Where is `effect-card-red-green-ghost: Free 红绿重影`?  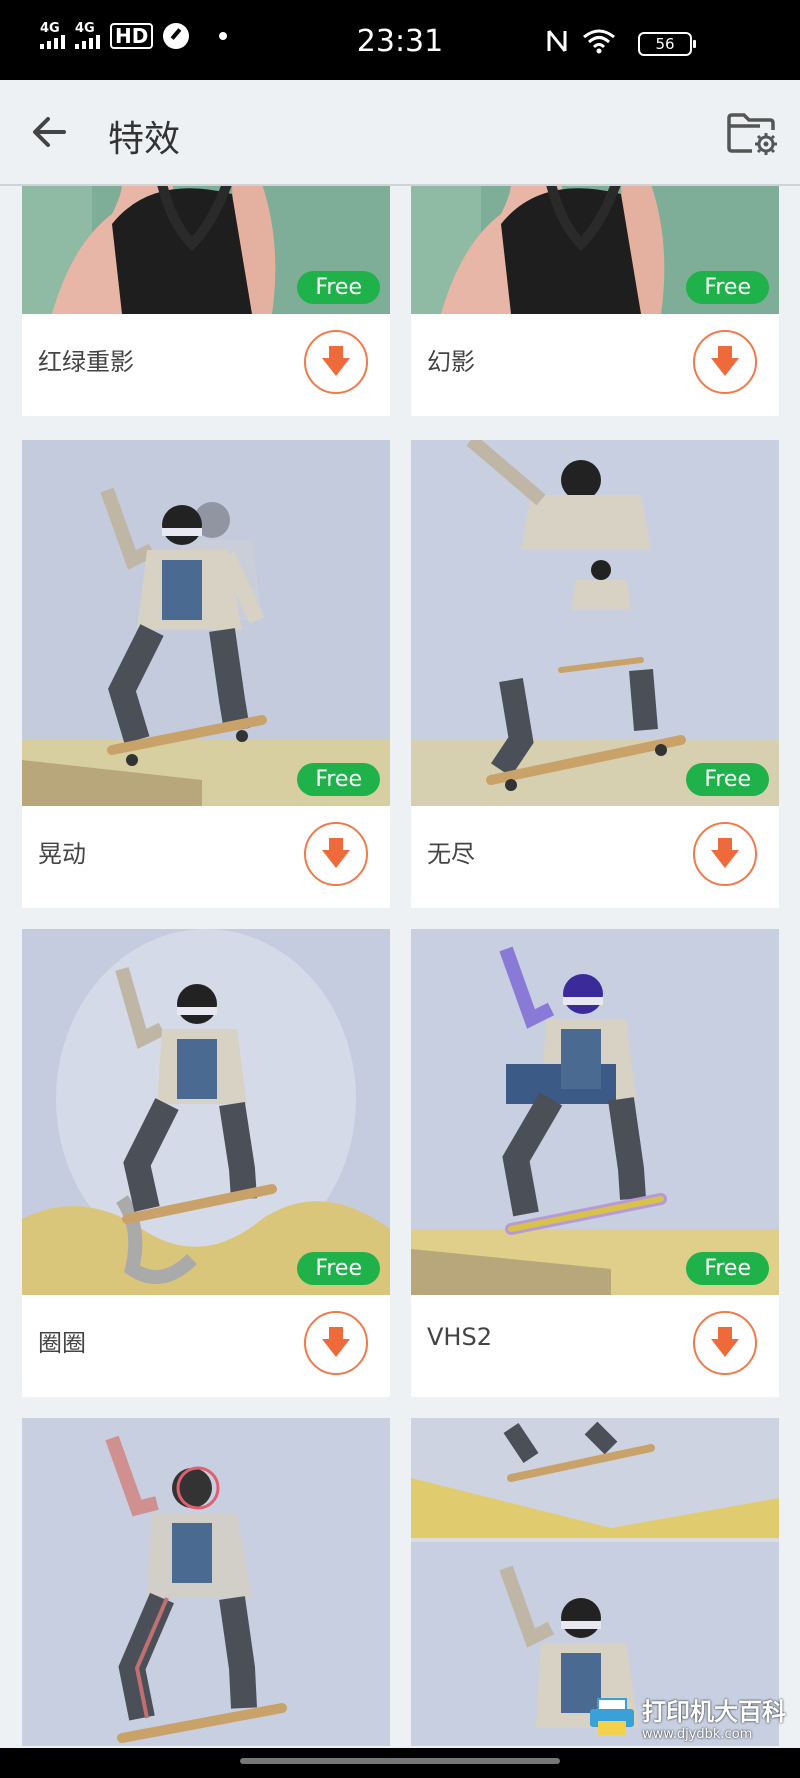
effect-card-red-green-ghost: Free 红绿重影 is located at coordinates (206, 301).